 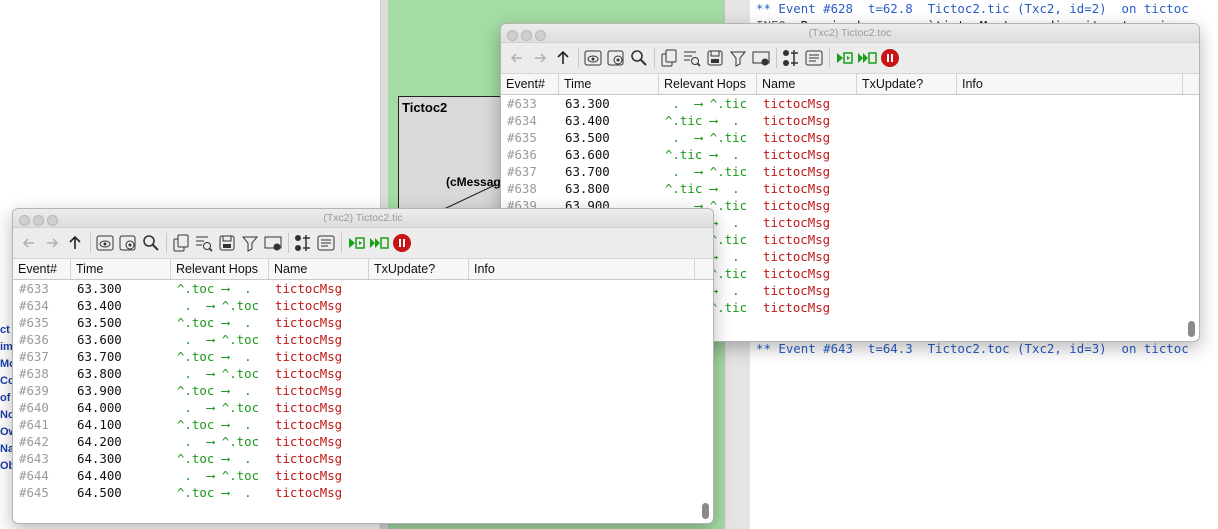 I want to click on event-number: #634, so click(x=34, y=305).